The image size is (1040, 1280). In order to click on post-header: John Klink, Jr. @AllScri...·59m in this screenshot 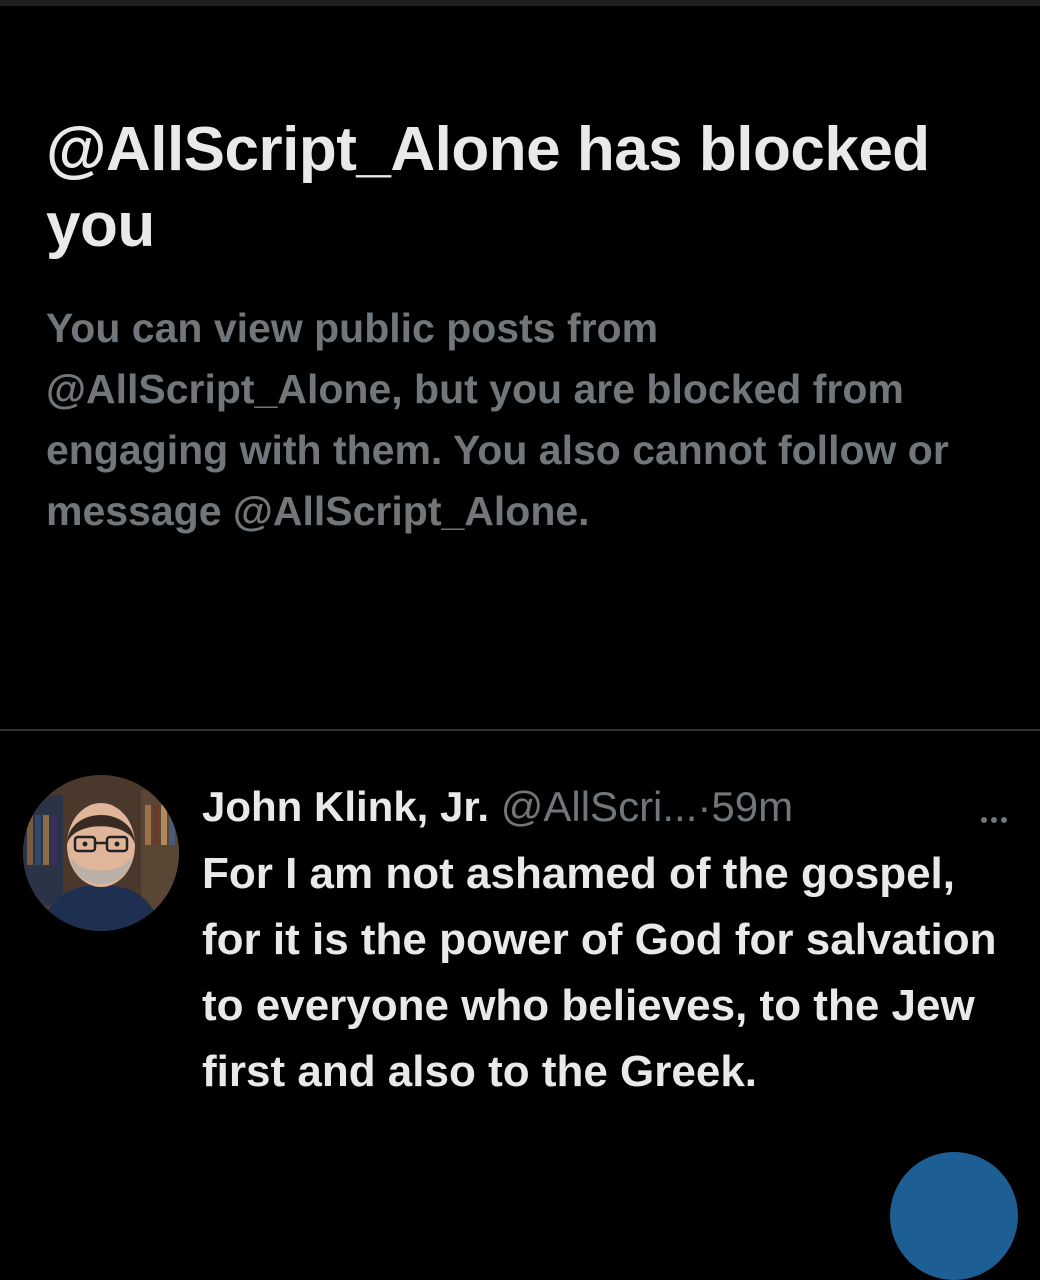, I will do `click(612, 807)`.